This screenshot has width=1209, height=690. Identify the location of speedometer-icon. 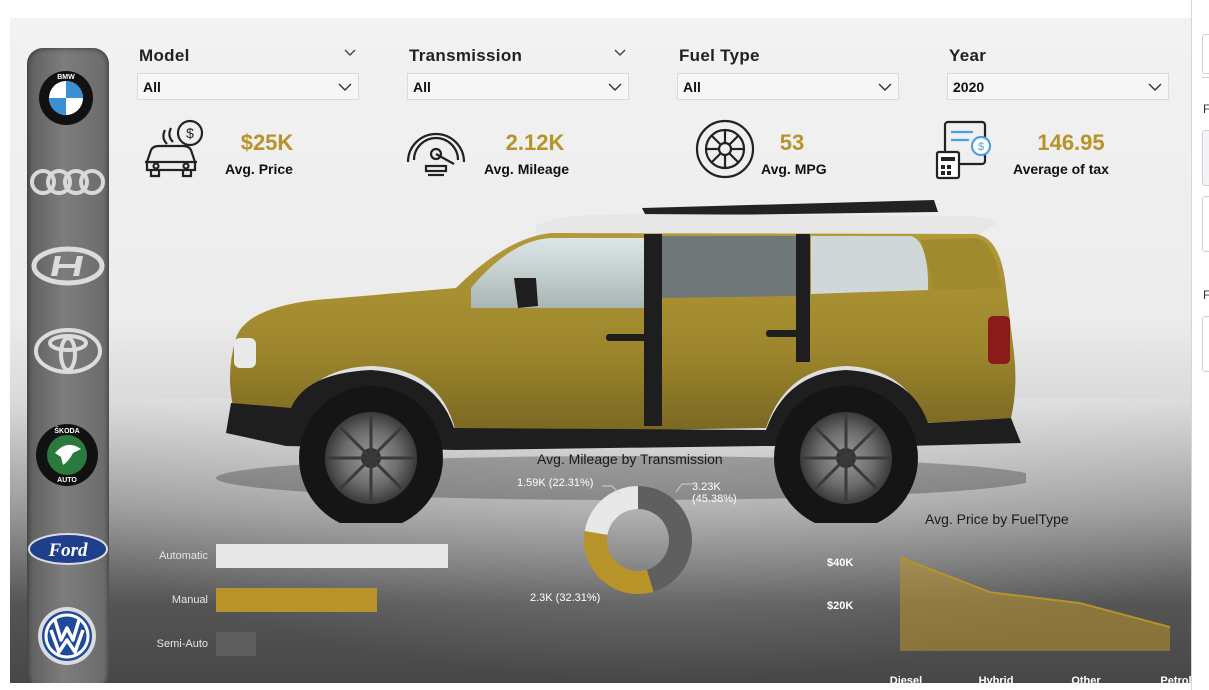
(436, 154).